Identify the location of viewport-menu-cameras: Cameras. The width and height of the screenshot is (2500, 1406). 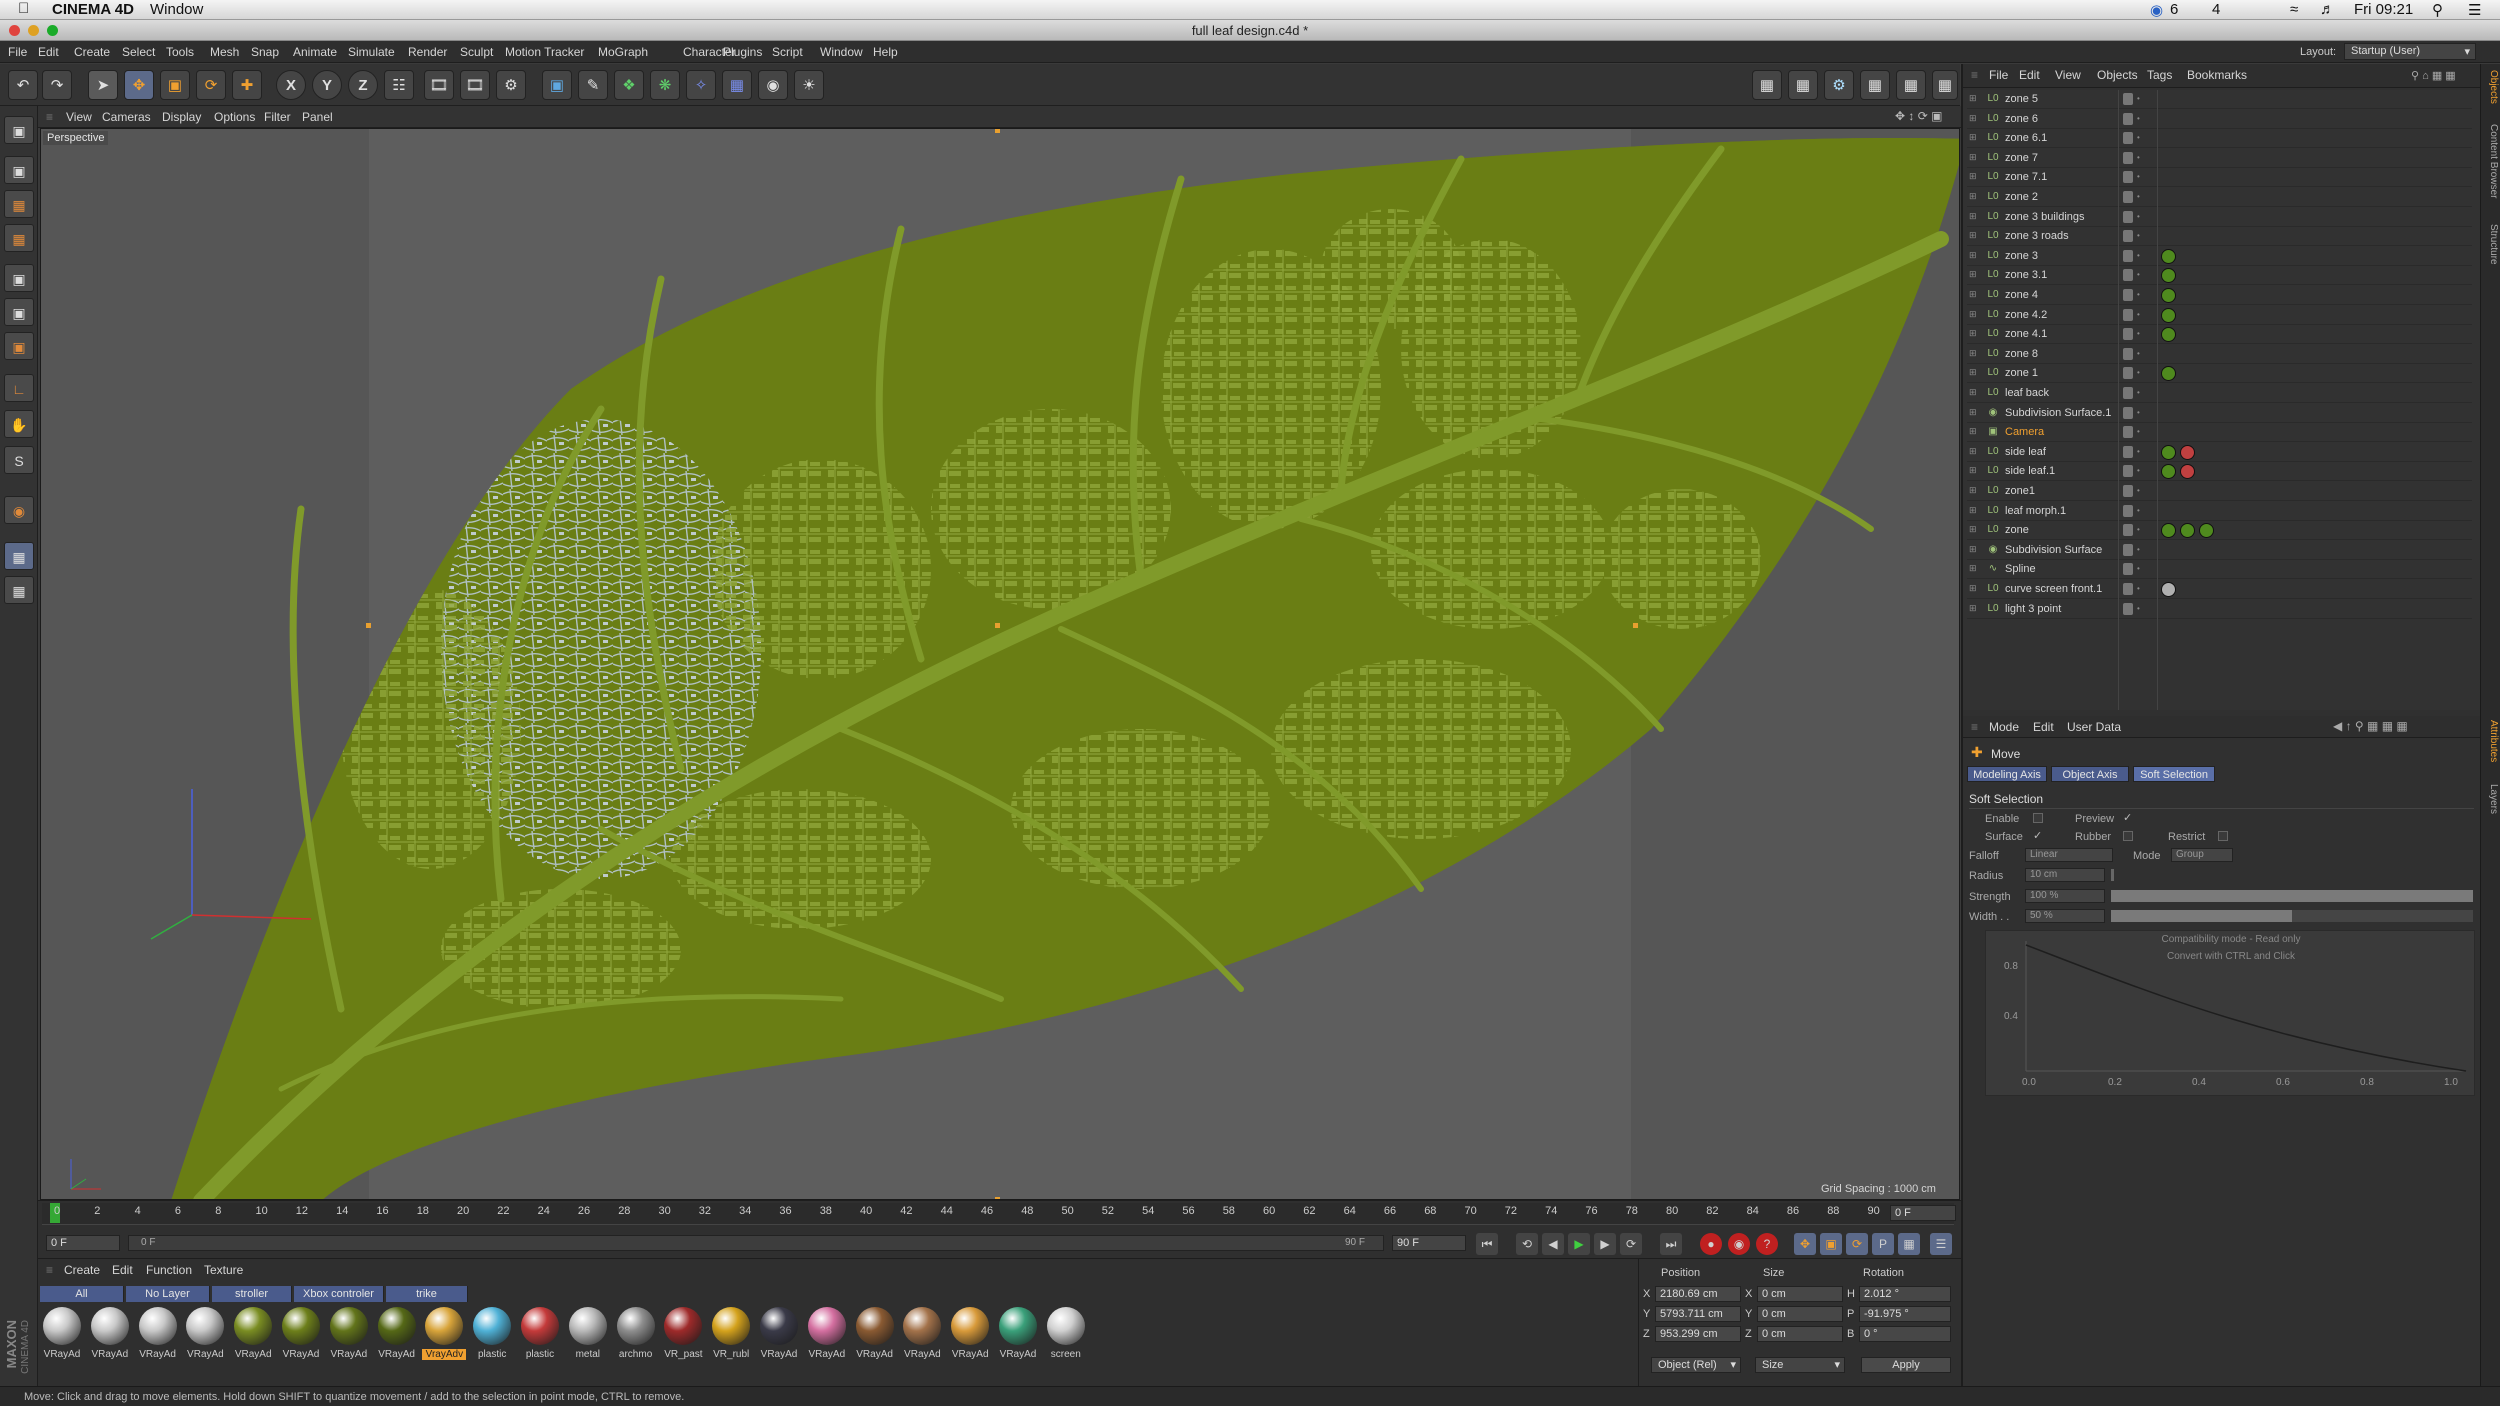
(126, 117).